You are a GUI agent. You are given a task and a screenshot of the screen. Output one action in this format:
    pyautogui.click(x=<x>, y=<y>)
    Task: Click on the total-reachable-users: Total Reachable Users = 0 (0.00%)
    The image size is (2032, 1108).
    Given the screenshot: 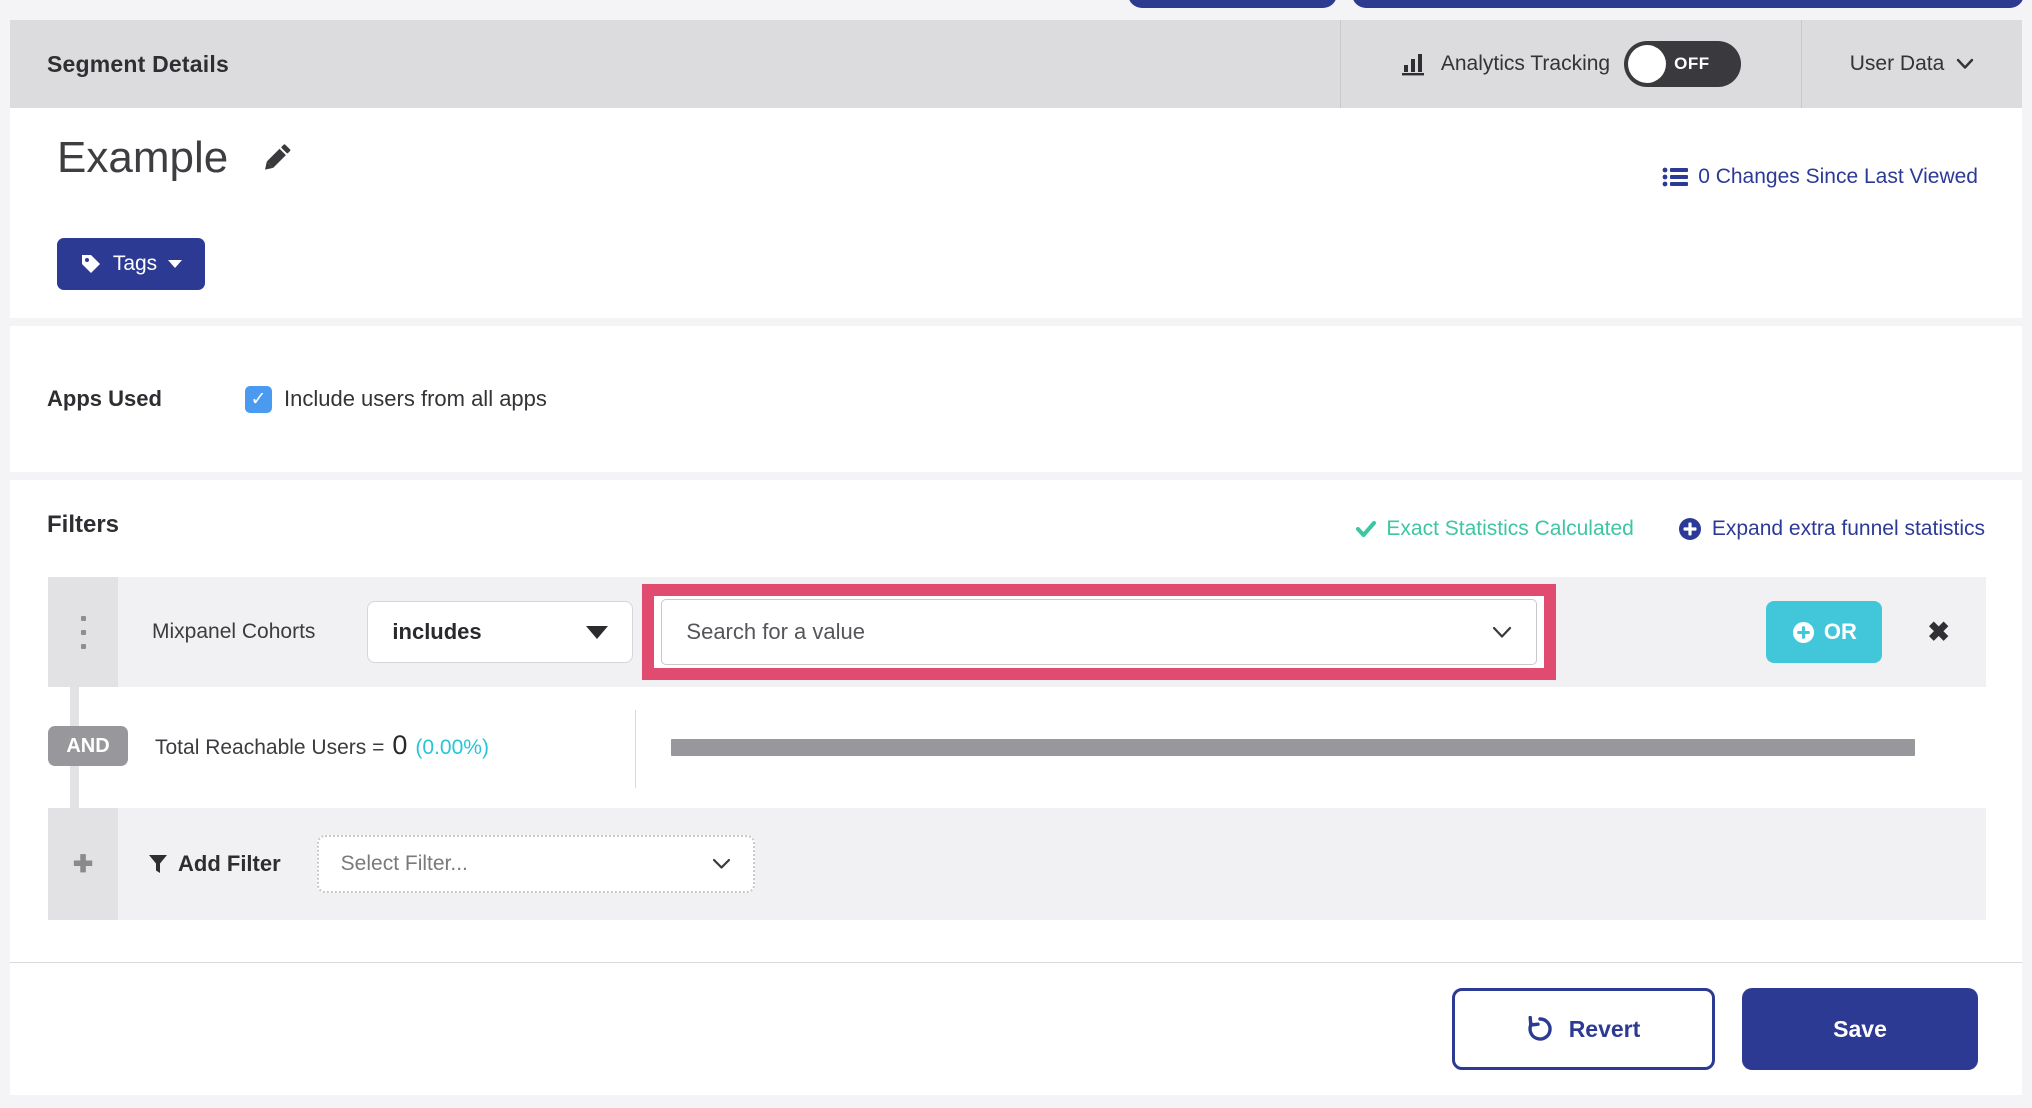 What is the action you would take?
    pyautogui.click(x=322, y=745)
    